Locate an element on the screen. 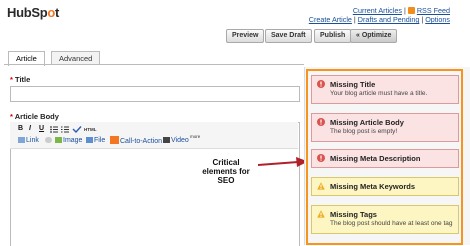 This screenshot has height=246, width=470. seo-annotation: Critical elements for SEO is located at coordinates (226, 171).